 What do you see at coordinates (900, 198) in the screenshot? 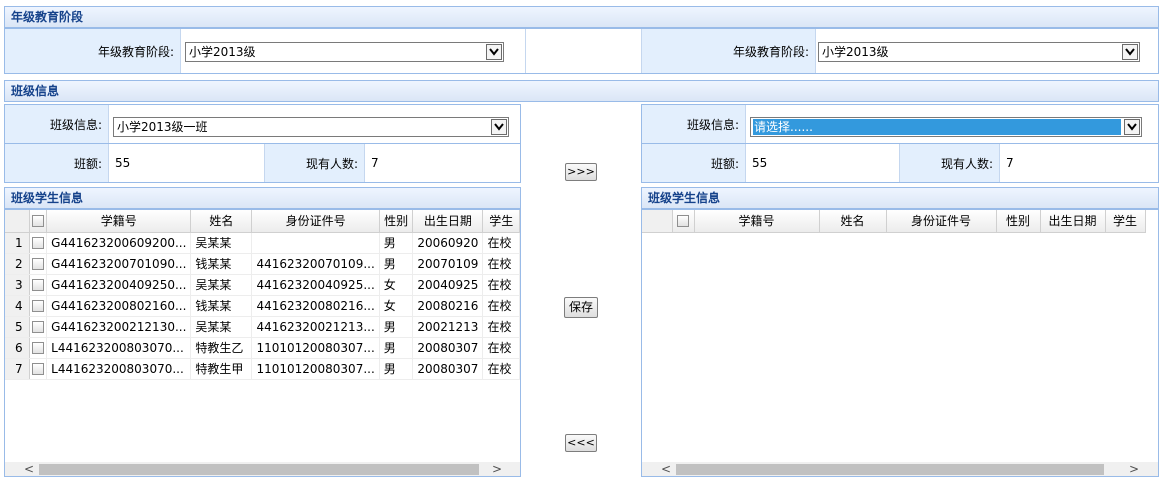
I see `students-right-header: 班级学生信息` at bounding box center [900, 198].